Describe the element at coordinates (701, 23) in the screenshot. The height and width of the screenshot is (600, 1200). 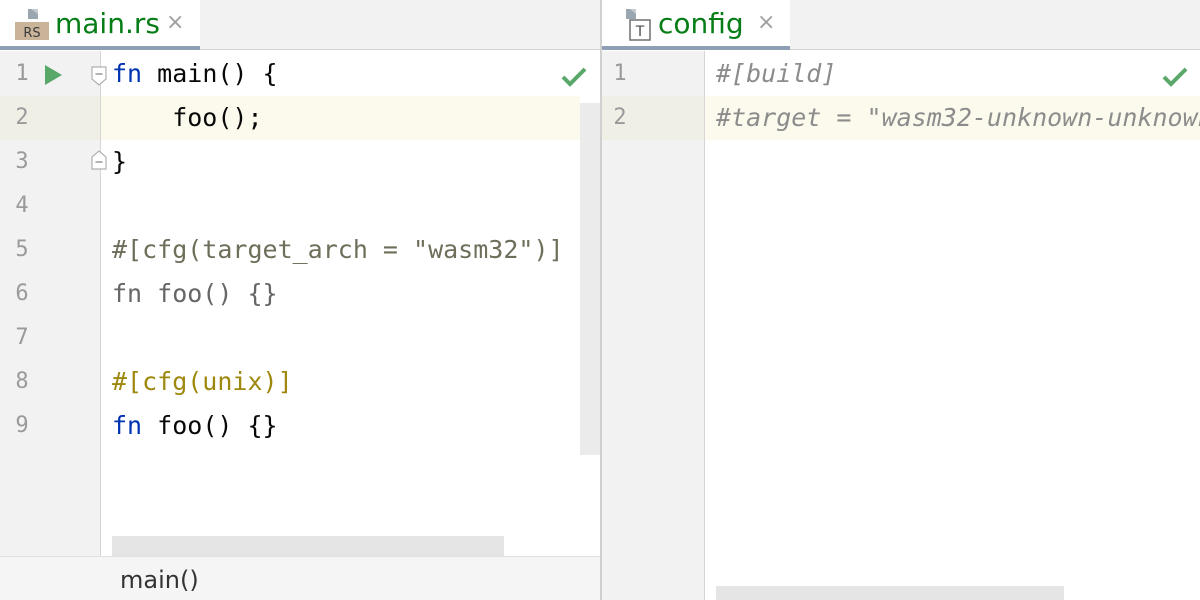
I see `tab-label: config` at that location.